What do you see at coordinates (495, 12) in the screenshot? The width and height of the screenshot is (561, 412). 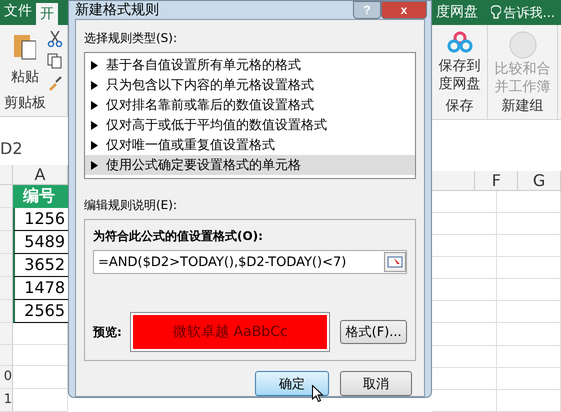 I see `lightbulb-icon` at bounding box center [495, 12].